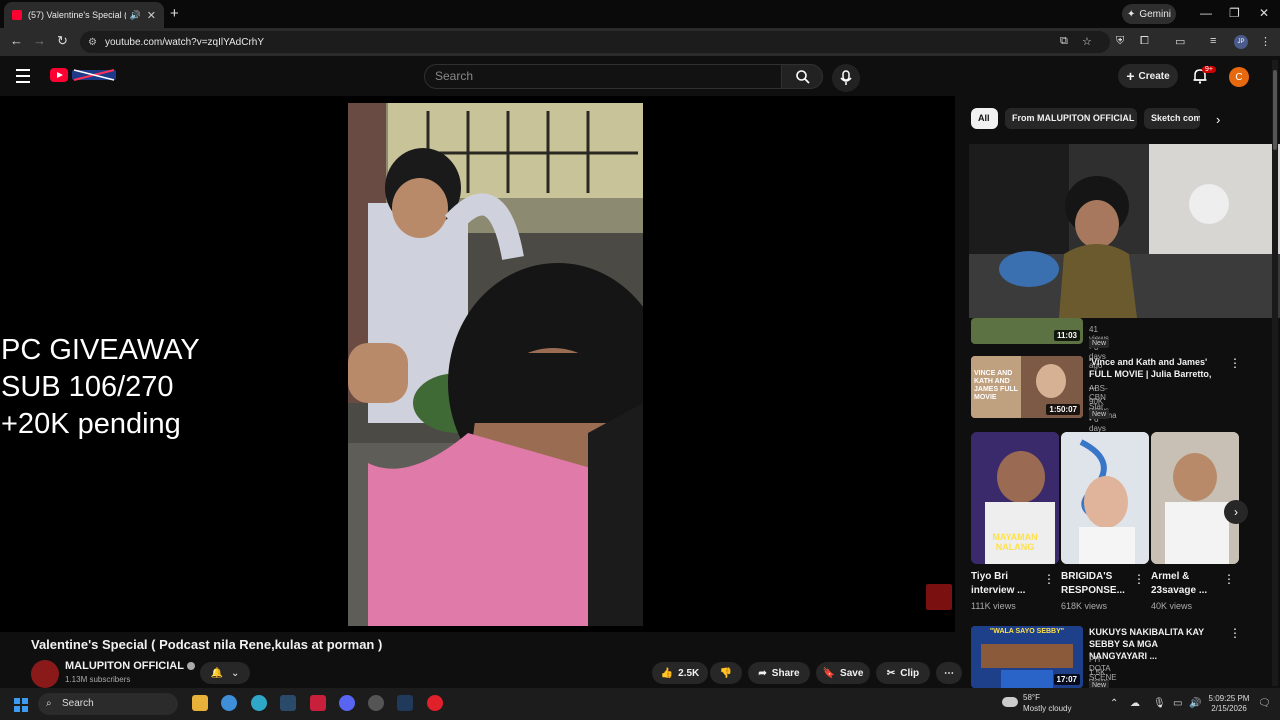 The width and height of the screenshot is (1280, 720). I want to click on shield-extension-icon: ⛨, so click(1120, 41).